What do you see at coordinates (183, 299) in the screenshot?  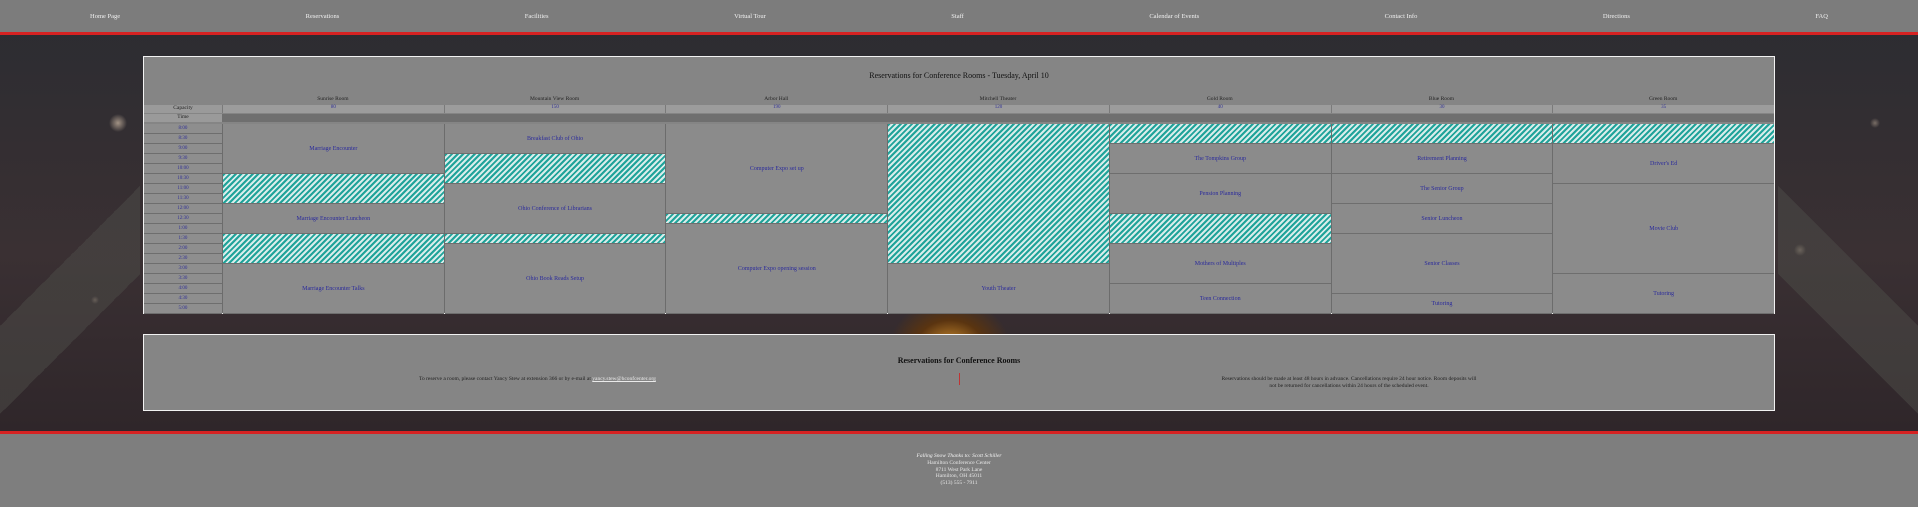 I see `time-slot: 4:30` at bounding box center [183, 299].